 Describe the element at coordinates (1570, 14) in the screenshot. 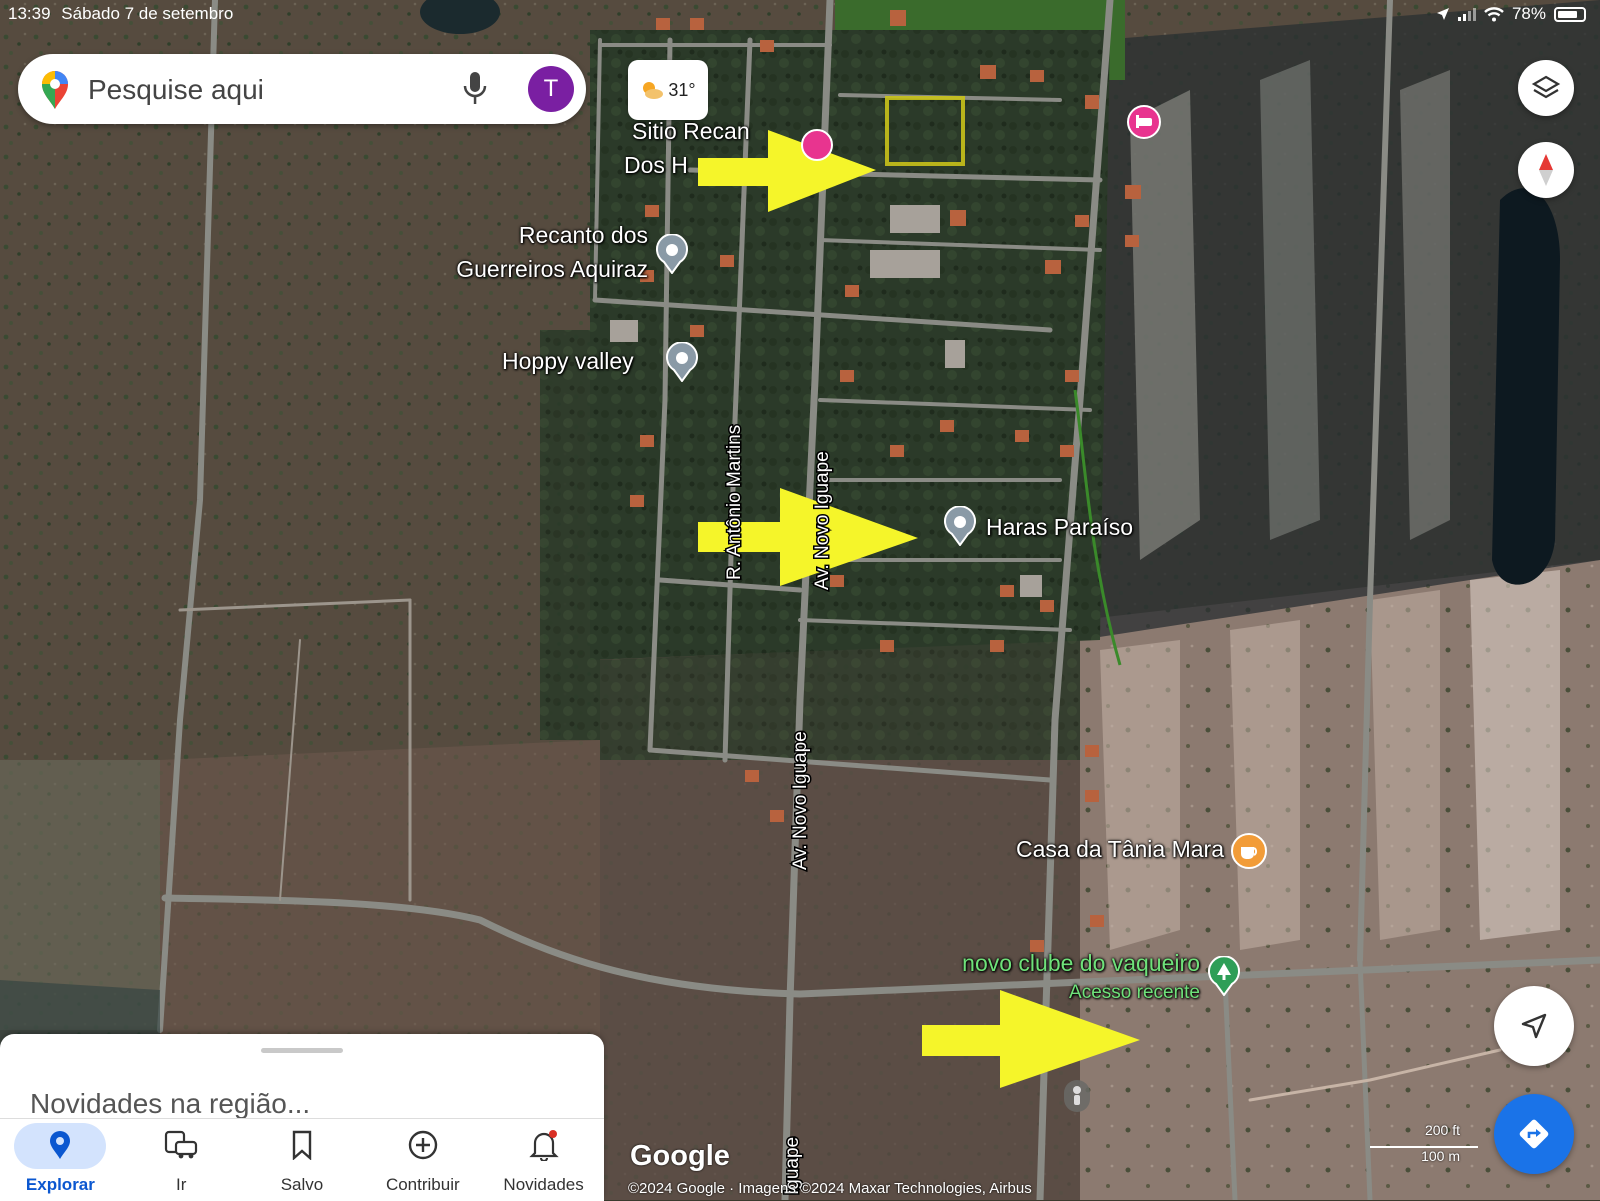

I see `battery-icon` at that location.